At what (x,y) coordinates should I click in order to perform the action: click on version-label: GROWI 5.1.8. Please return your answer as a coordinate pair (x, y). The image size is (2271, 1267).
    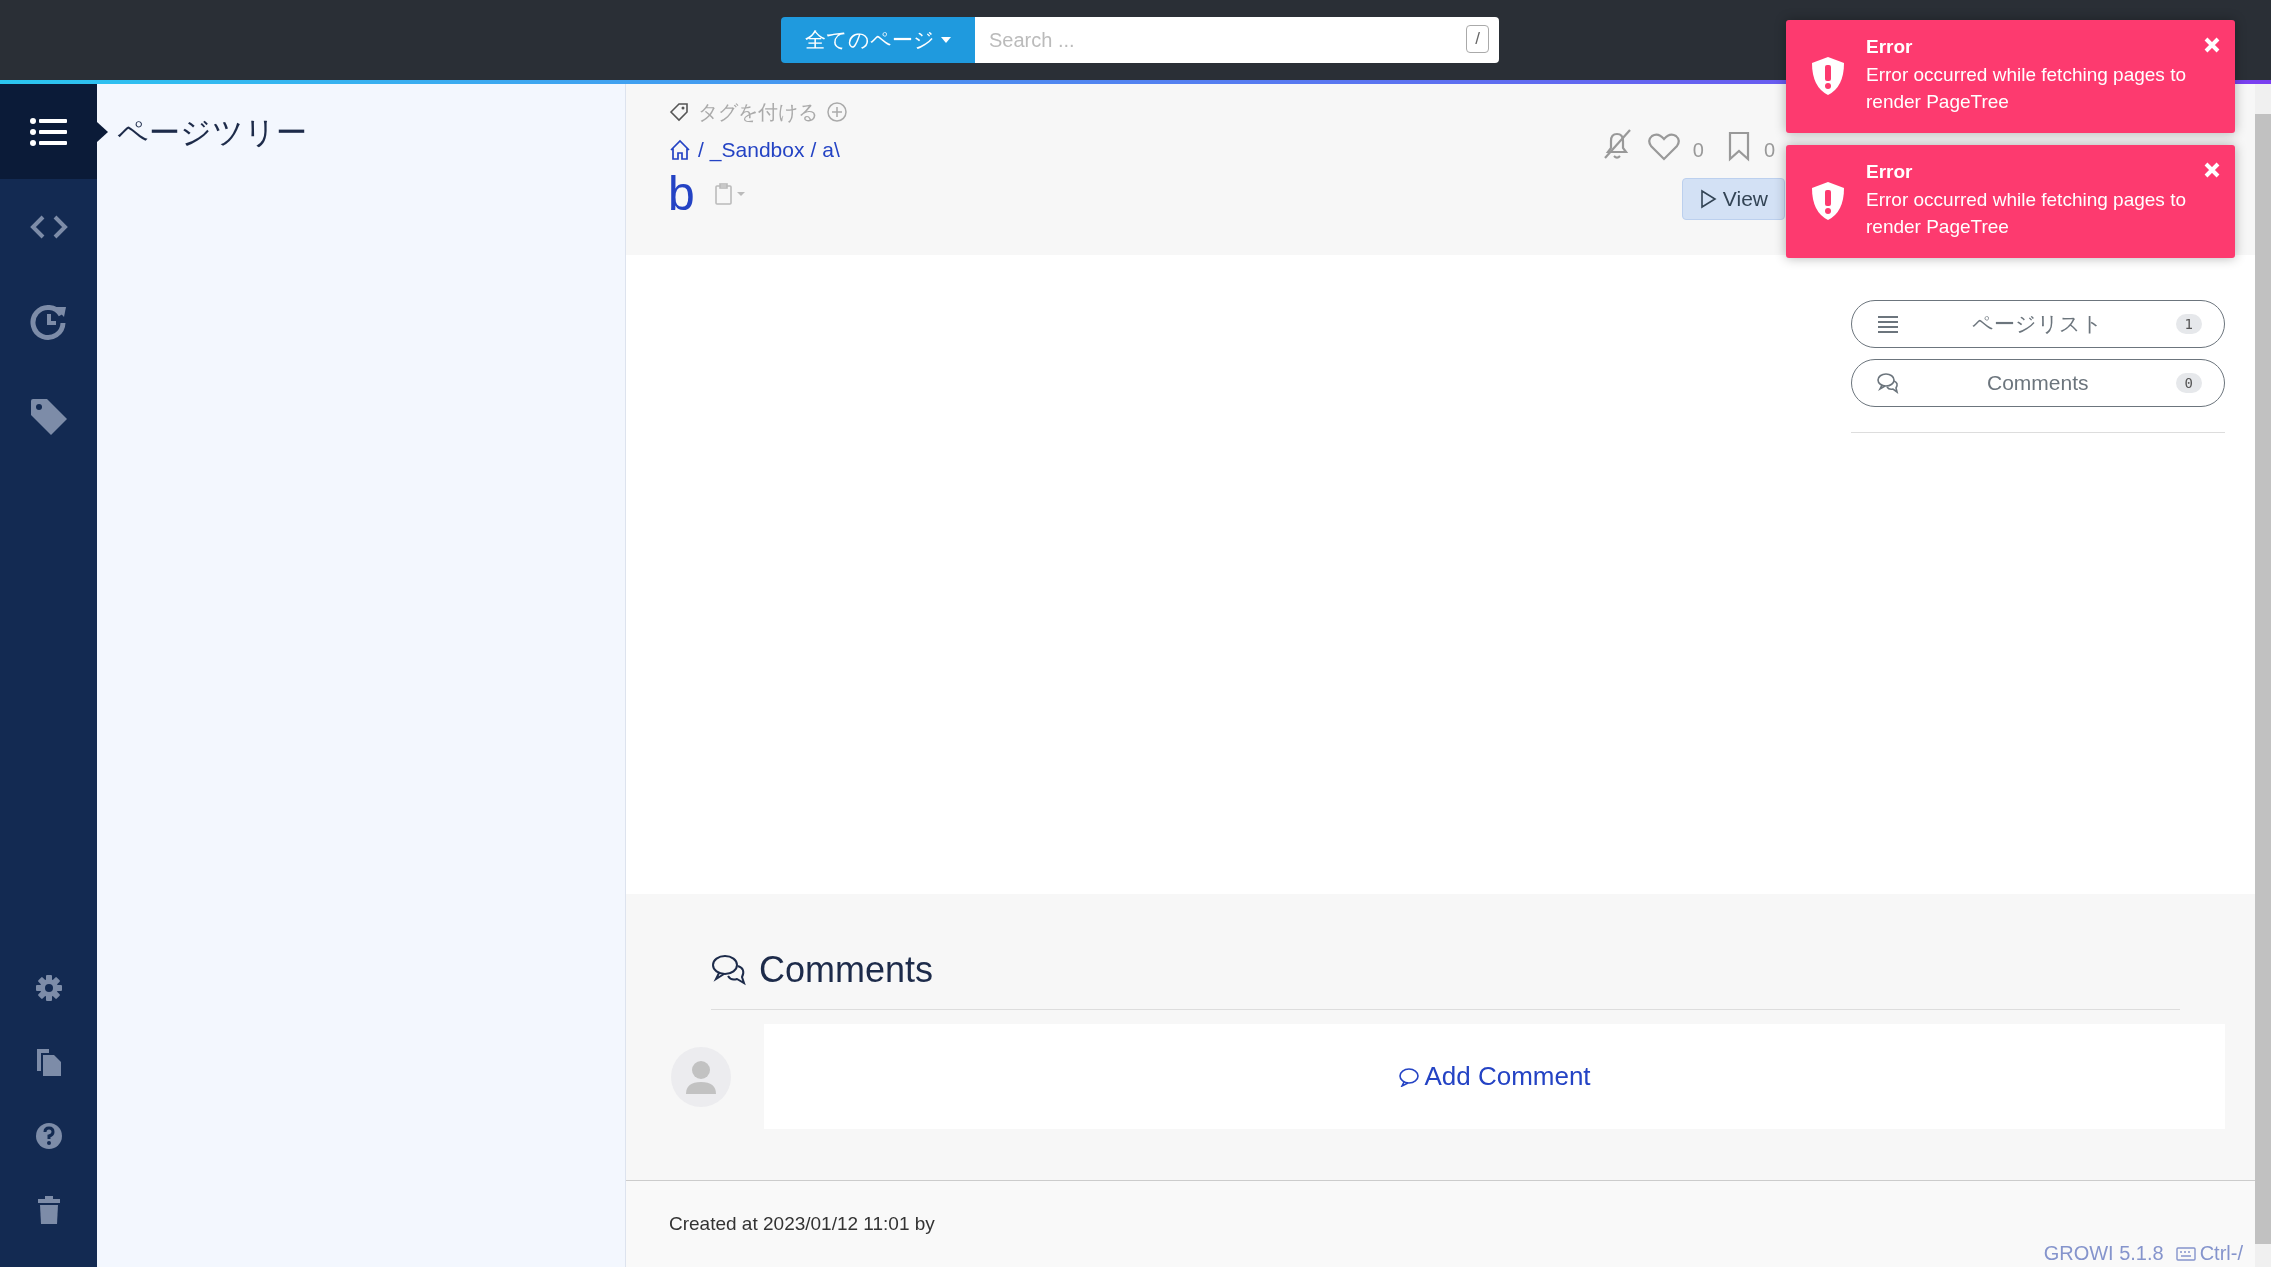
    Looking at the image, I should click on (2103, 1253).